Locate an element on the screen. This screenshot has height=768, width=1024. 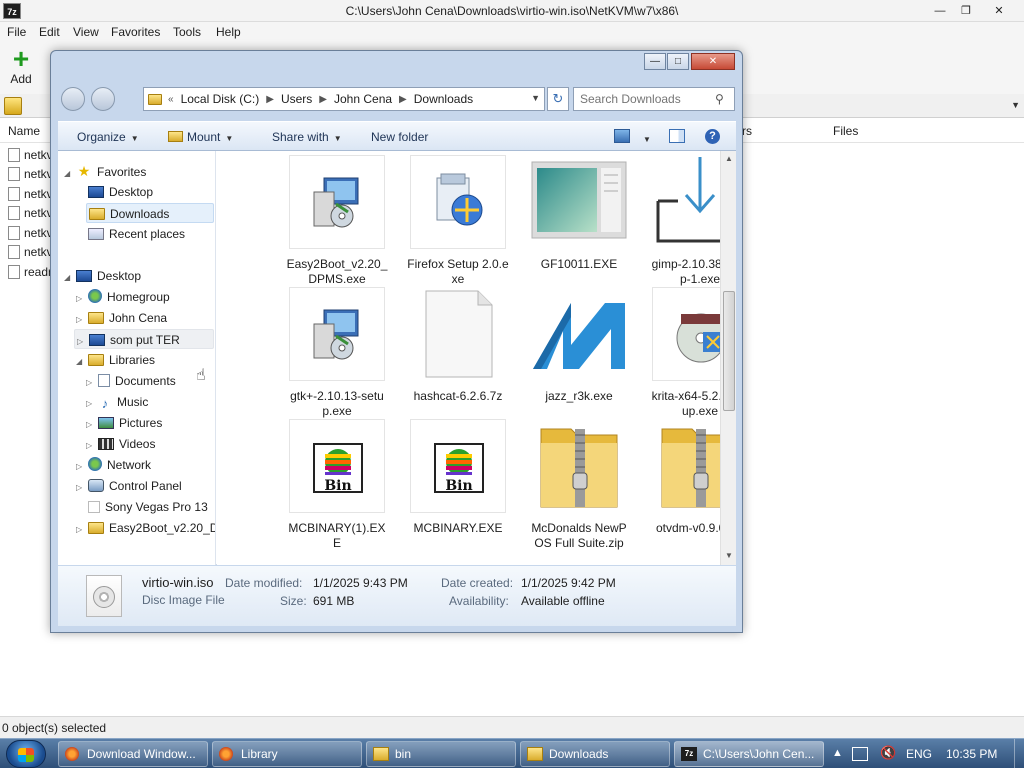
nav-computer: ▷ som put TER is located at coordinates (144, 339).